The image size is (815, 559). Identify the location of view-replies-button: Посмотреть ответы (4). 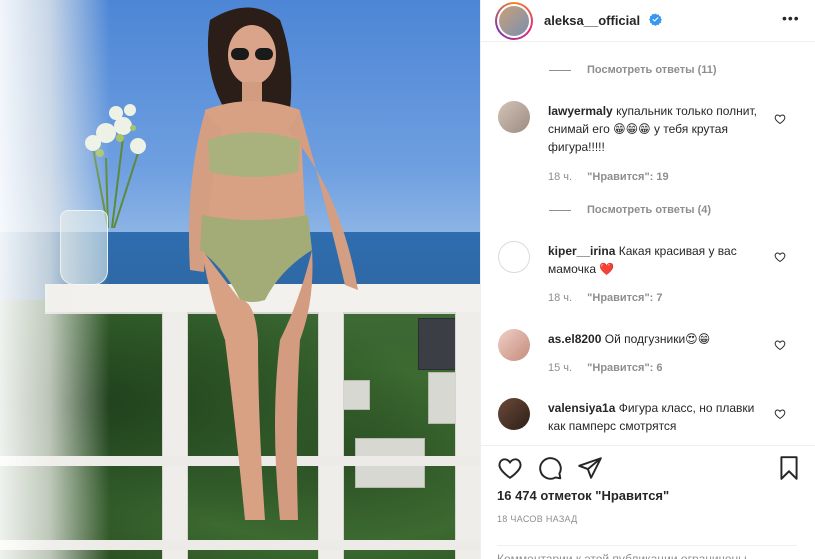
(630, 210).